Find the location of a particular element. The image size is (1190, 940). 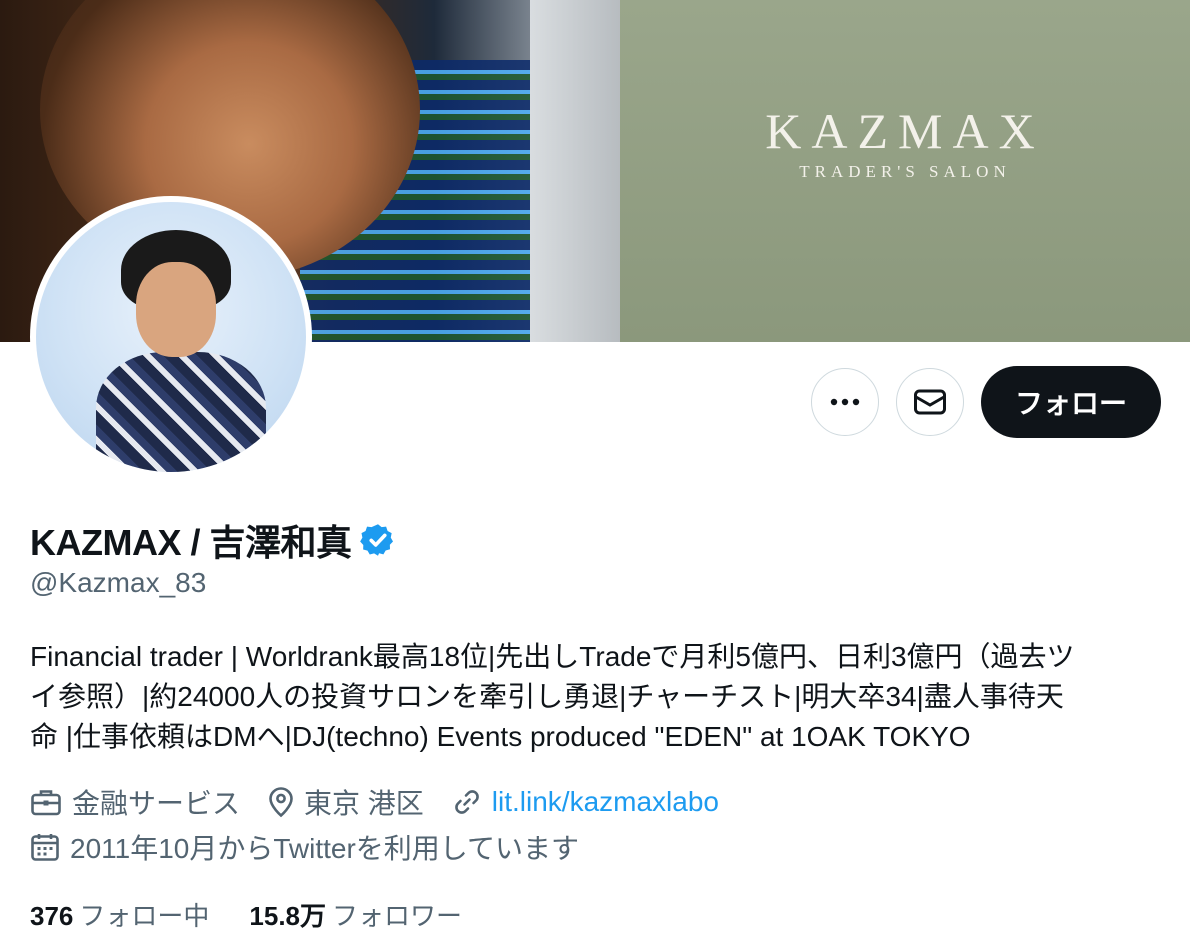

follow-stats: 376 フォロー中 15.8万 フォロワー is located at coordinates (266, 914).